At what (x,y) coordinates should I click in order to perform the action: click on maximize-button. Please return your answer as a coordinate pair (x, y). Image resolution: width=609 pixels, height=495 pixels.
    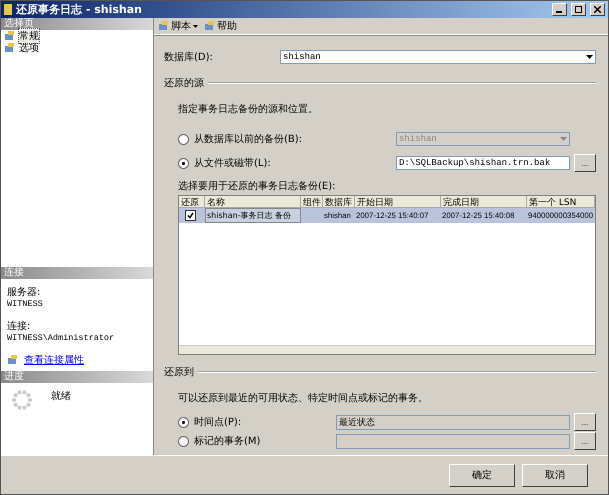
    Looking at the image, I should click on (578, 9).